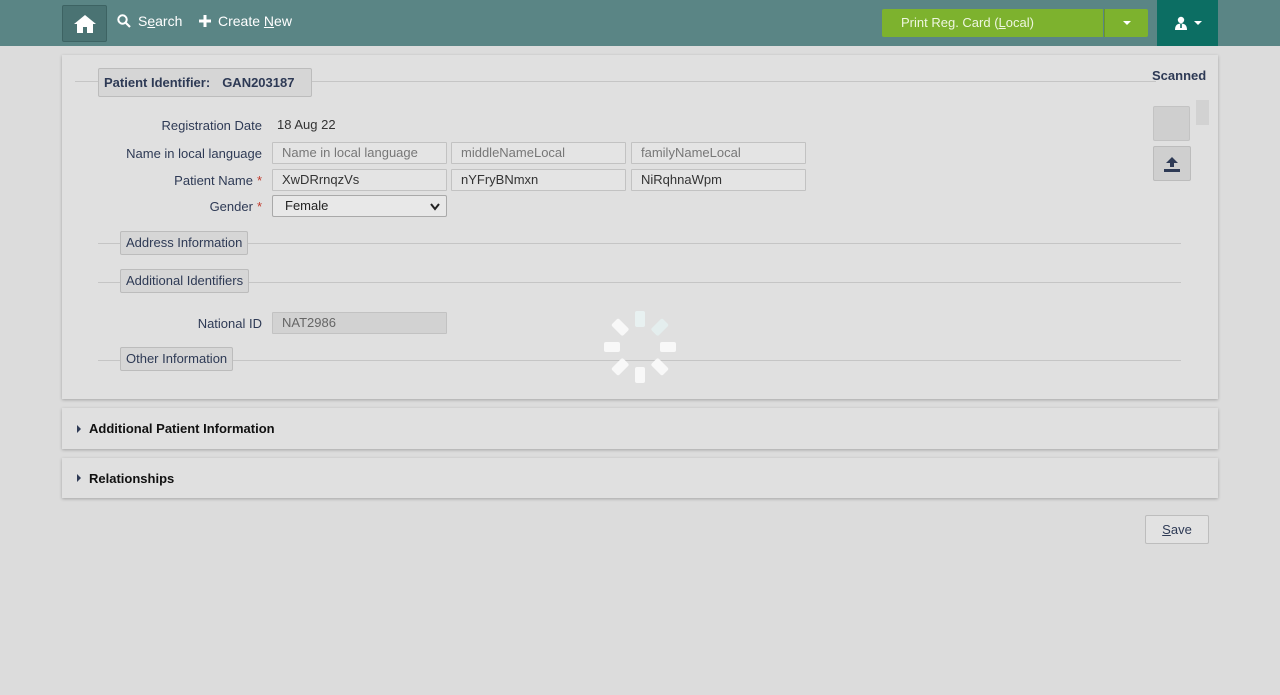  I want to click on national-id-label: National ID, so click(229, 323).